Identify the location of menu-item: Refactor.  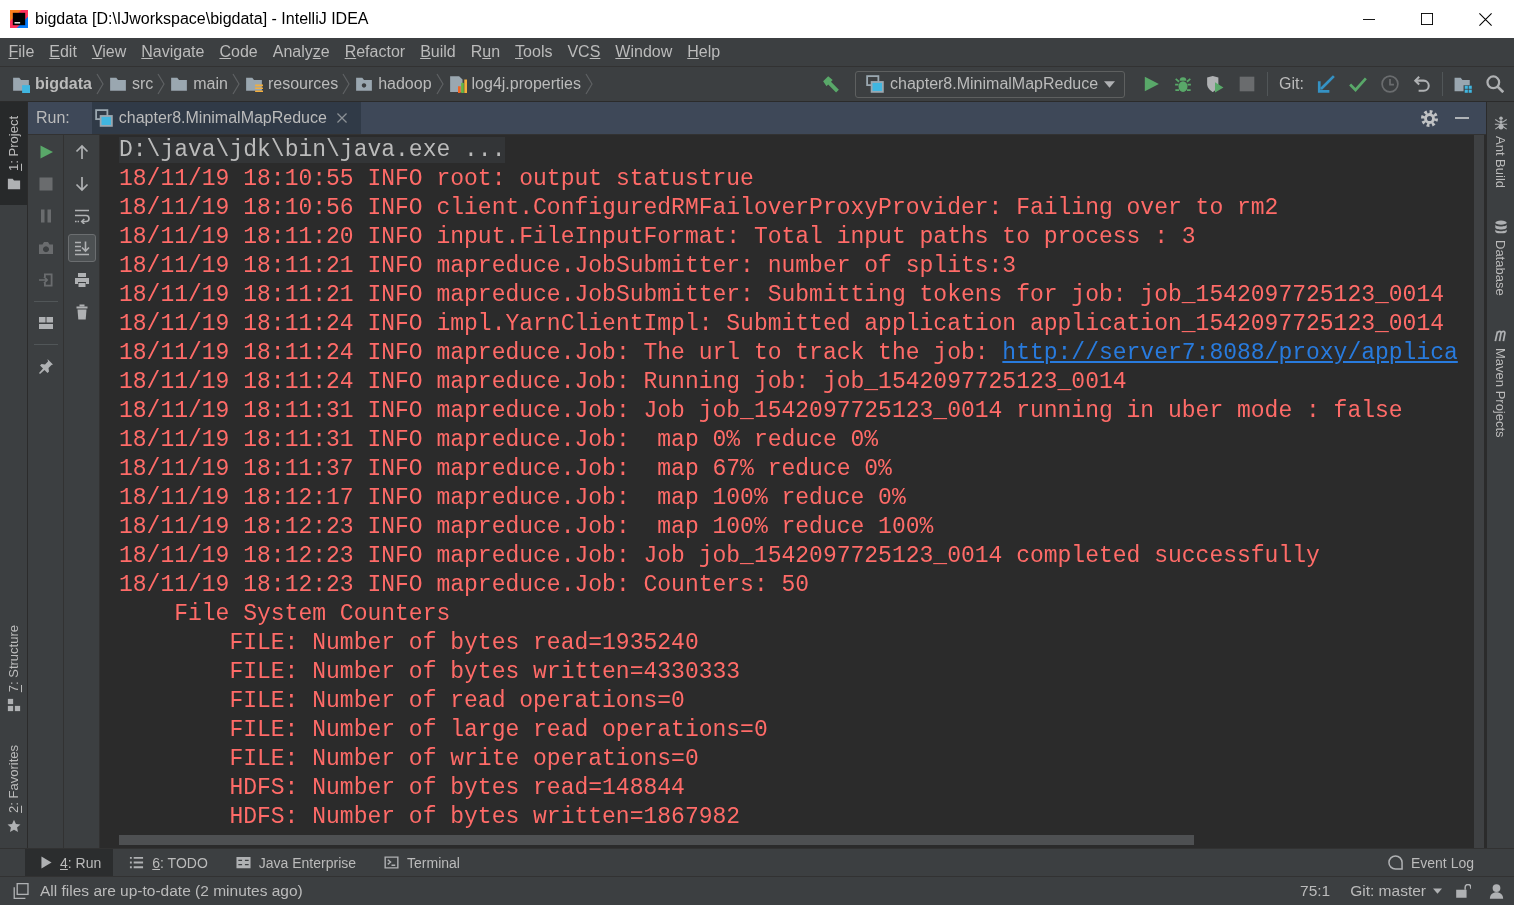
(375, 52).